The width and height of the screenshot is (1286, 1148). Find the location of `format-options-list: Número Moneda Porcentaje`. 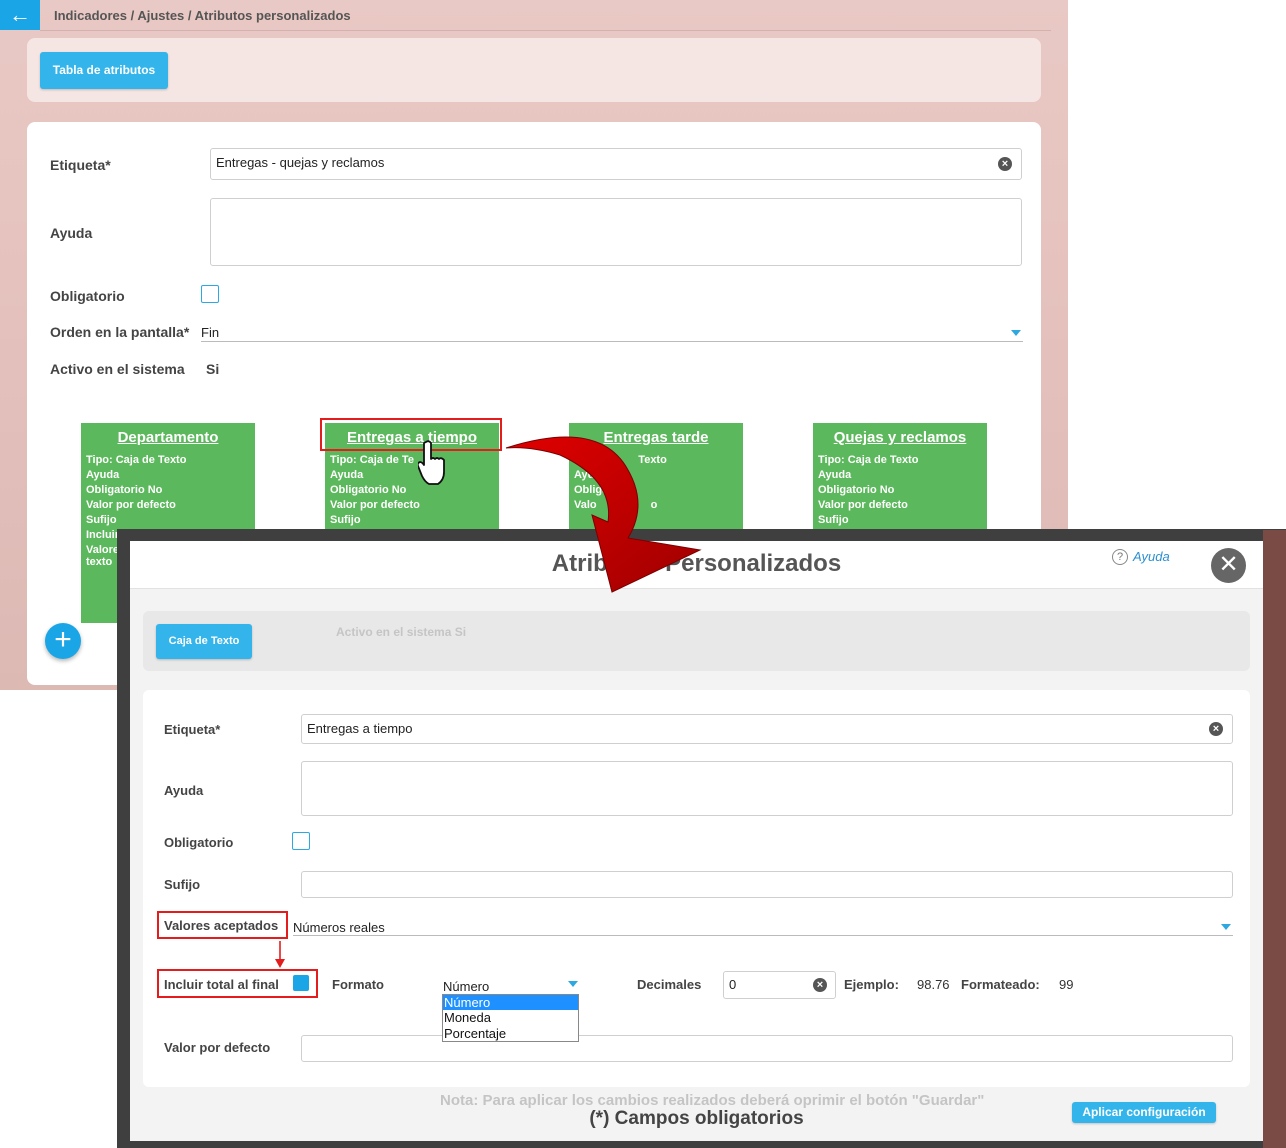

format-options-list: Número Moneda Porcentaje is located at coordinates (510, 1018).